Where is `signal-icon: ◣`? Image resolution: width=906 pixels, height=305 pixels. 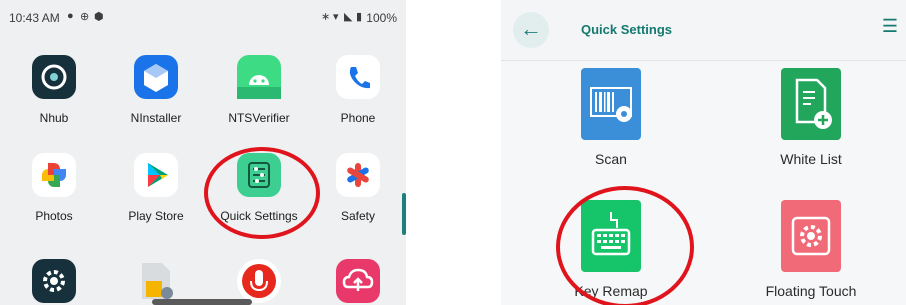
signal-icon: ◣ is located at coordinates (348, 17).